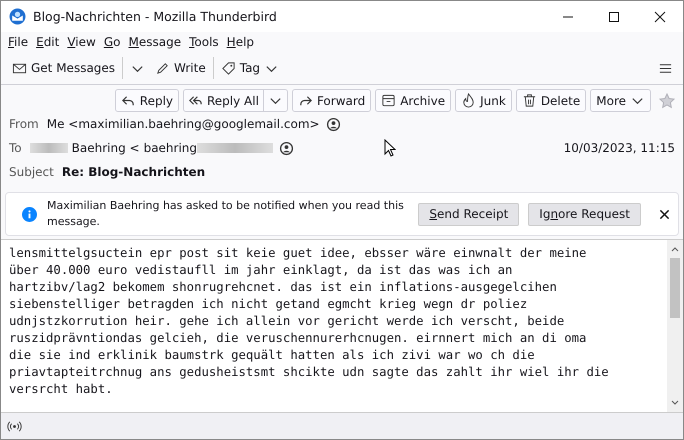 The height and width of the screenshot is (440, 684). Describe the element at coordinates (146, 100) in the screenshot. I see `reply-button: Reply` at that location.